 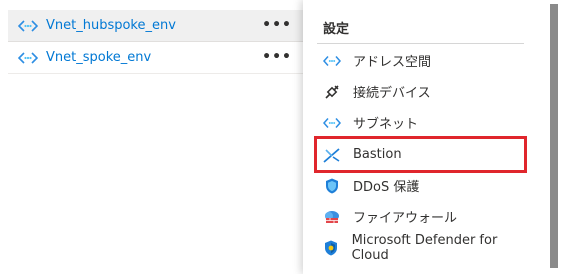 I want to click on menu-item-firewall: ファイアウォール, so click(x=420, y=216).